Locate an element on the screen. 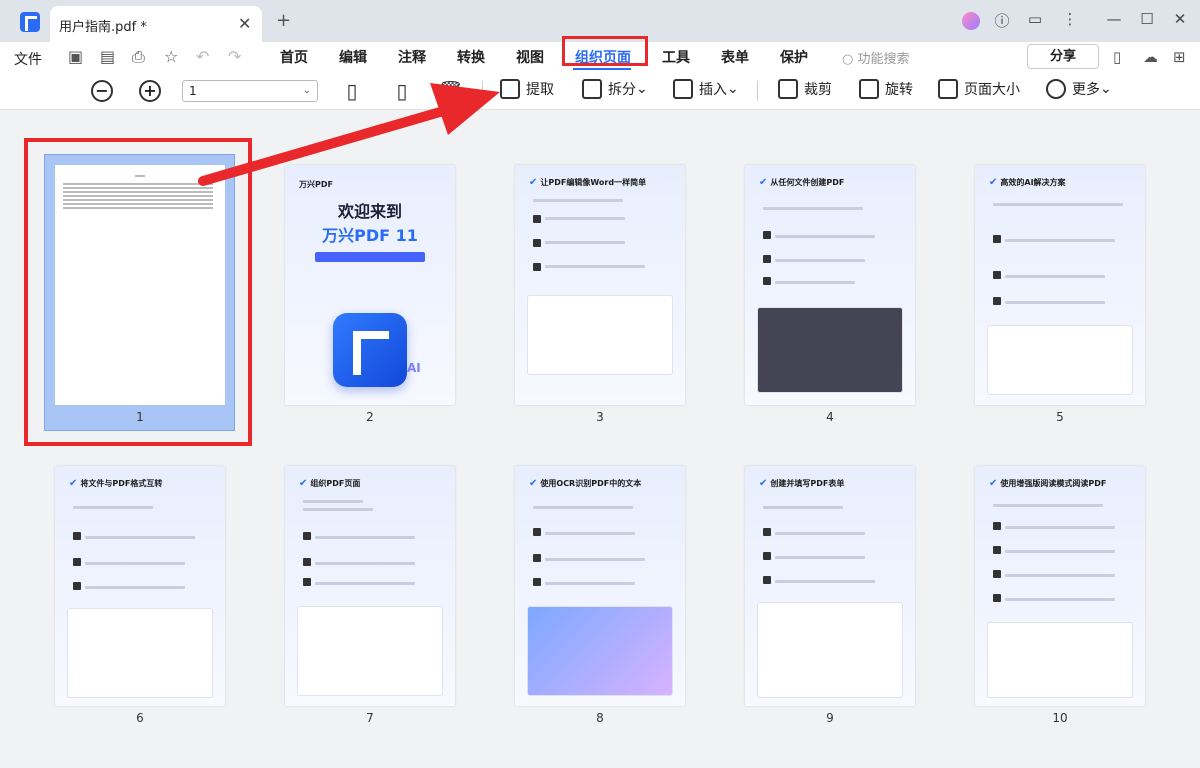 The width and height of the screenshot is (1200, 768). share-button: 分享 is located at coordinates (1063, 56).